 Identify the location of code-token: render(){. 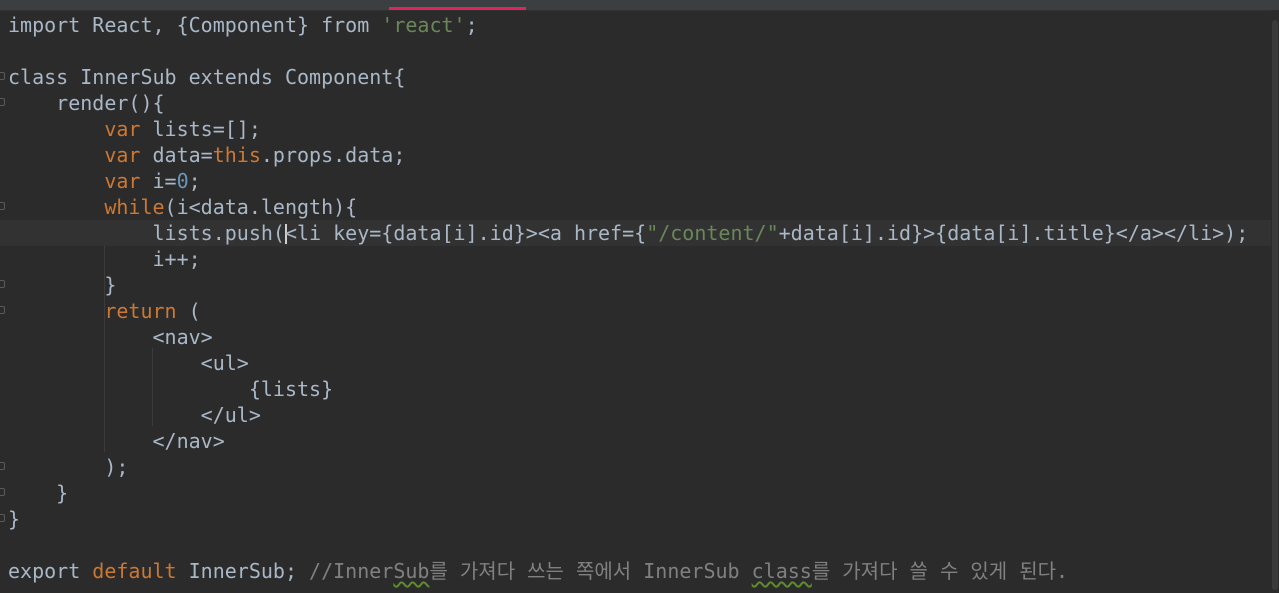
(86, 103).